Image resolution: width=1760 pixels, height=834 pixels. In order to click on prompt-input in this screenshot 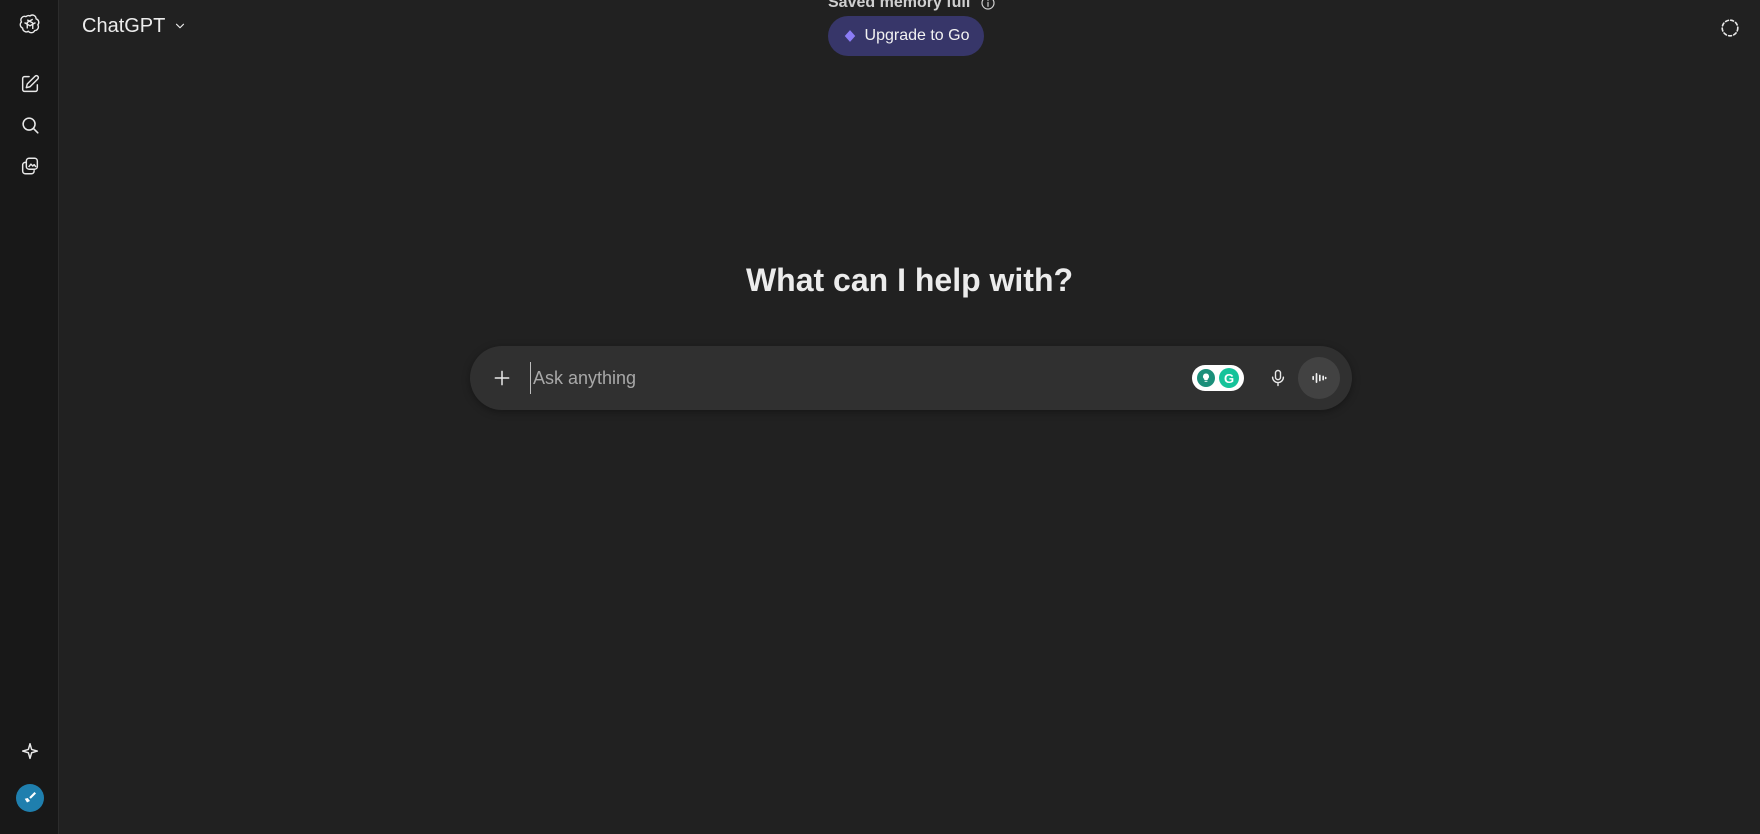, I will do `click(790, 378)`.